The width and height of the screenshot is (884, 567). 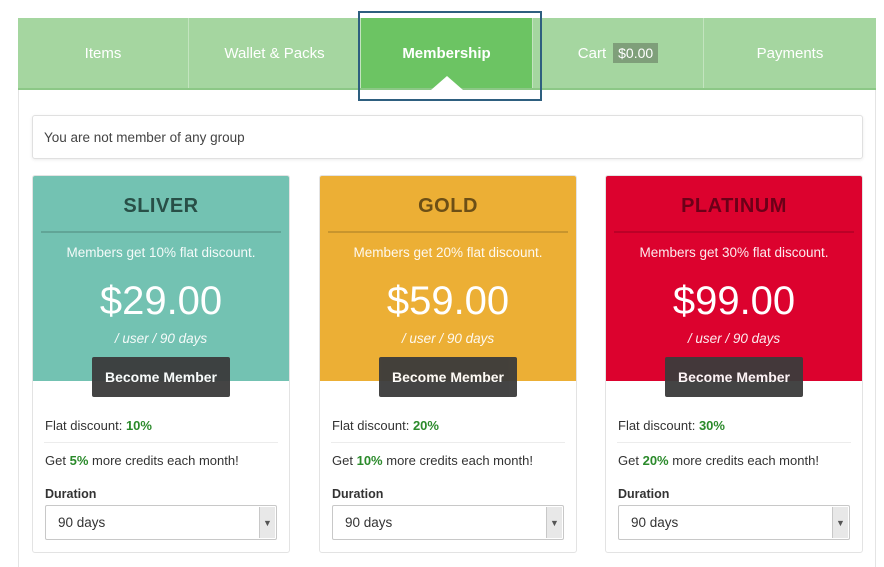 I want to click on tab-payments: Payments, so click(x=790, y=53).